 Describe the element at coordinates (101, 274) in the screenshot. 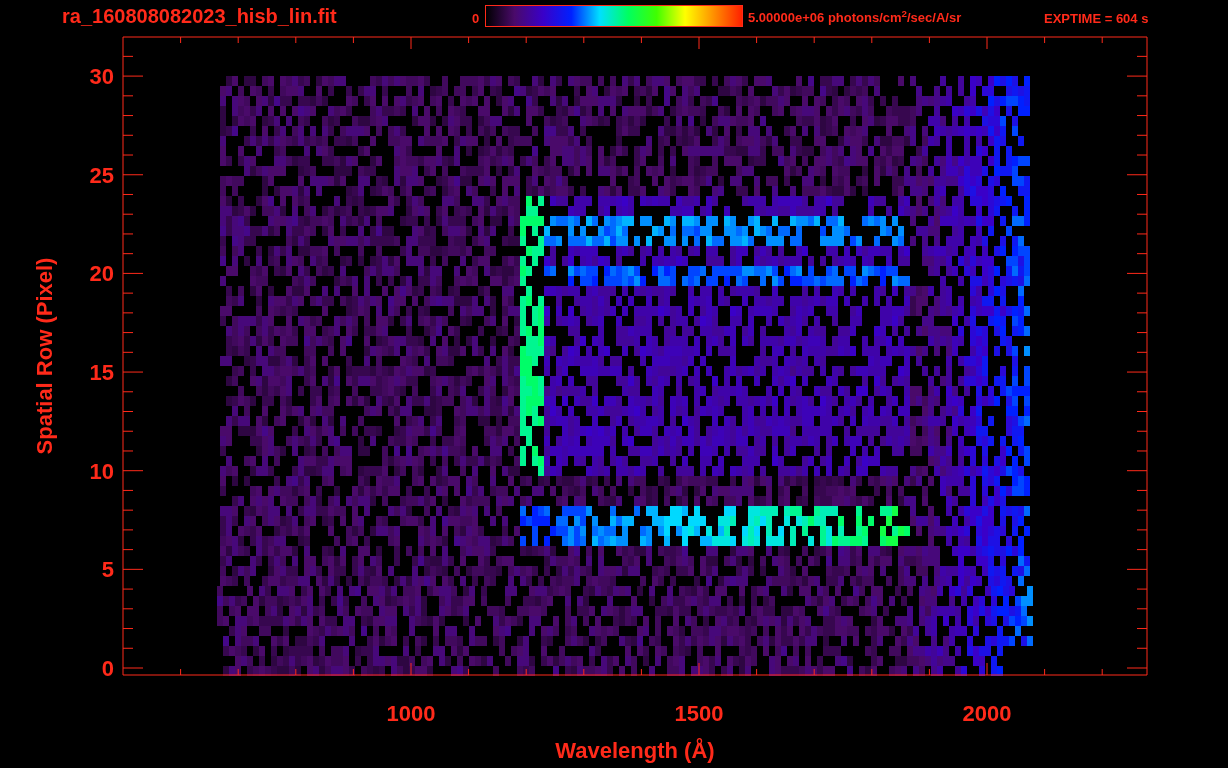

I see `y-tick-label: 20` at that location.